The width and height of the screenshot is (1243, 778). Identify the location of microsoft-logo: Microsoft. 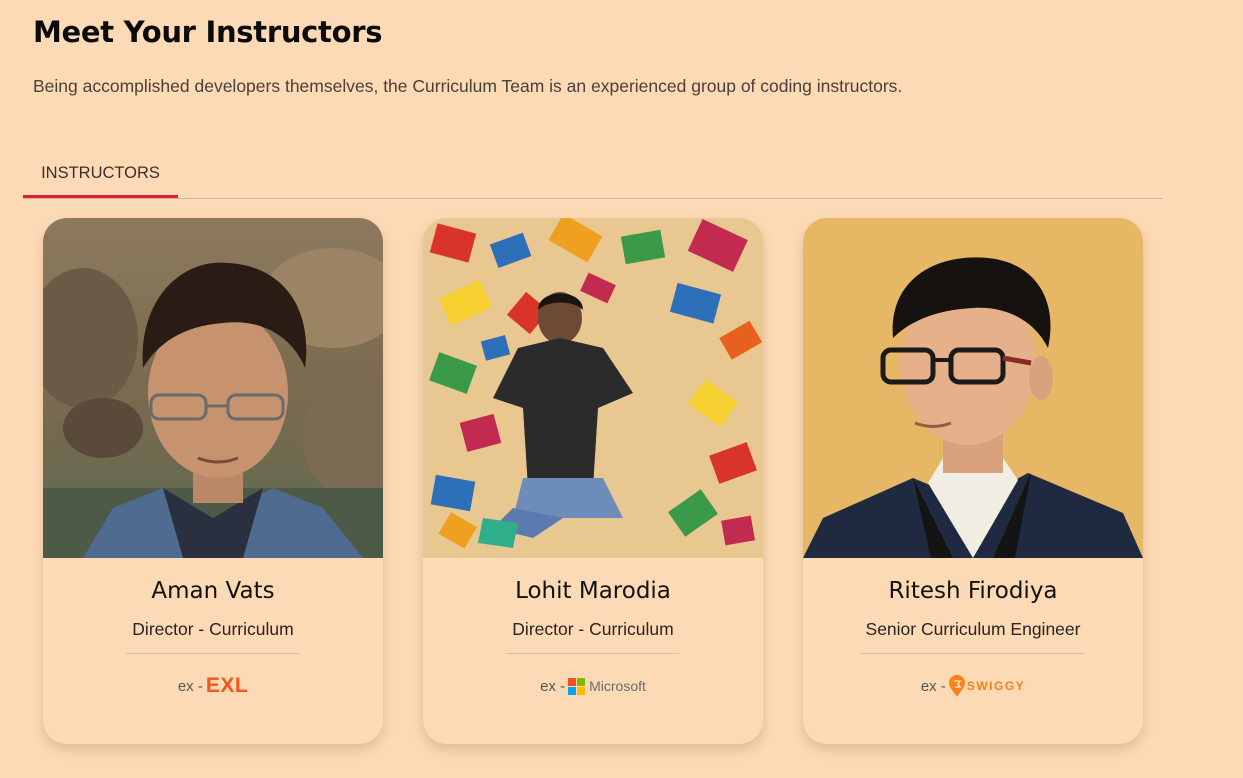
(607, 686).